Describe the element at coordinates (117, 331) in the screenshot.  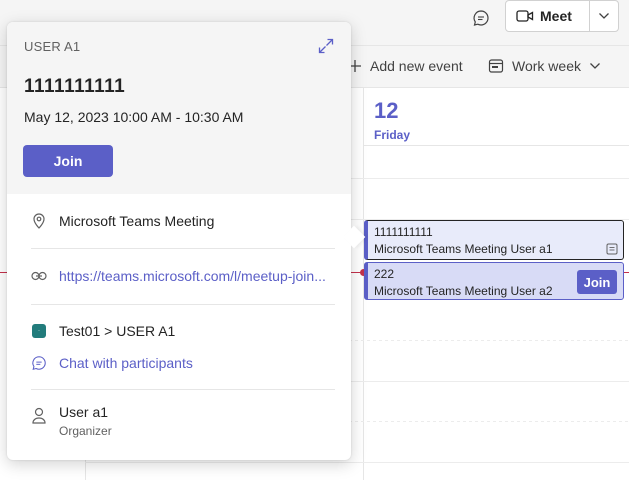
I see `channel-text: Test01 > USER A1` at that location.